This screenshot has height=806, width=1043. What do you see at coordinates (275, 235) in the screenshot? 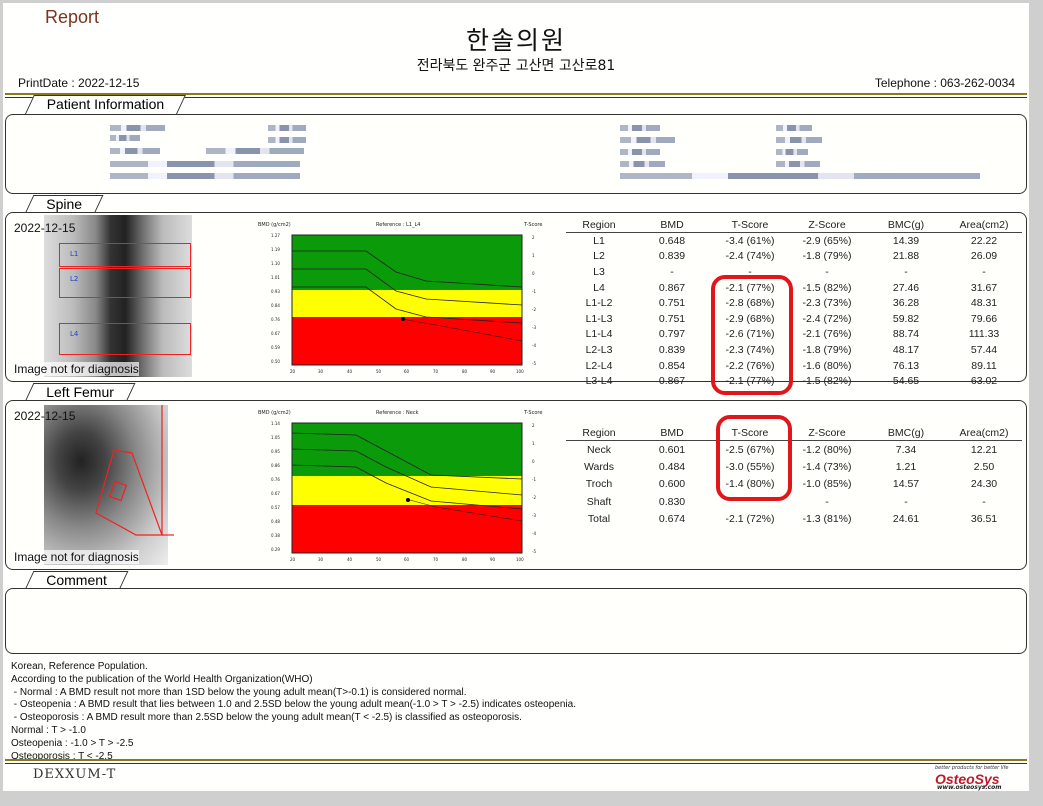
I see `svg-text: 1.27` at bounding box center [275, 235].